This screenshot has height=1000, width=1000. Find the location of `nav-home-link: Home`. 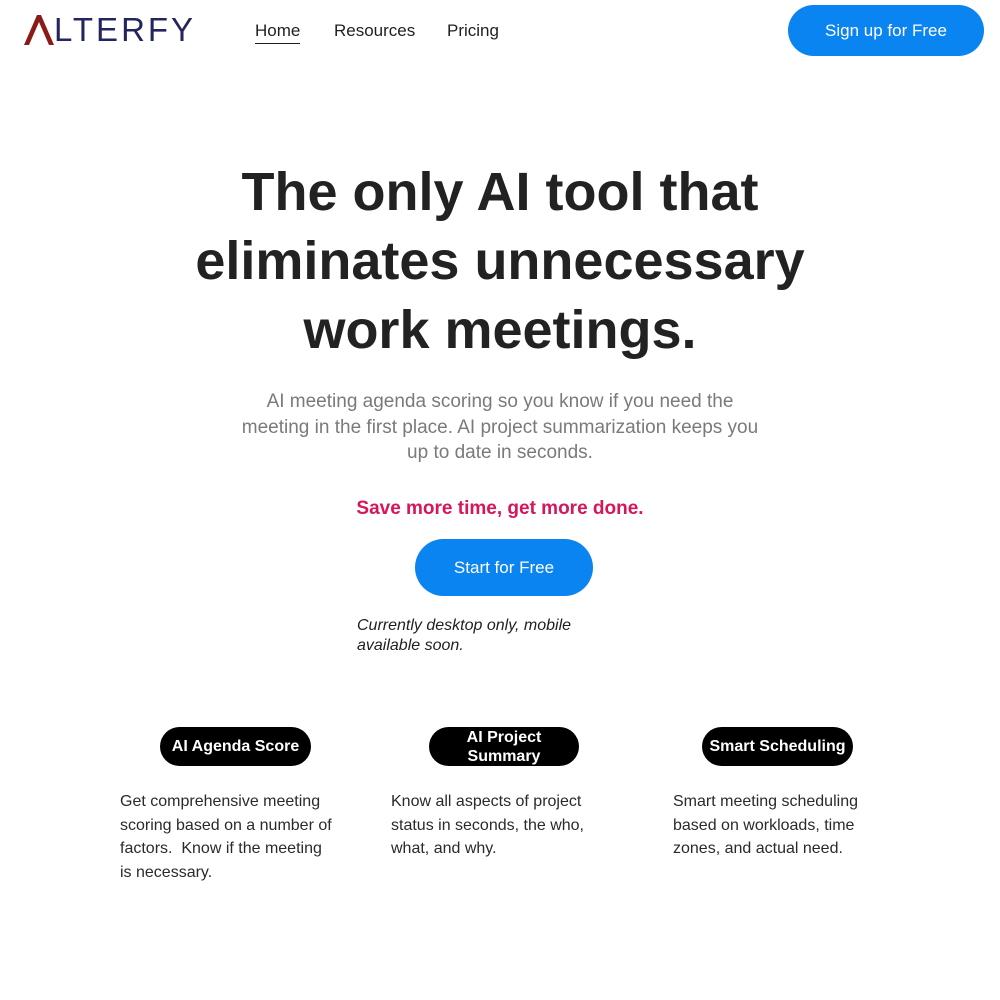

nav-home-link: Home is located at coordinates (278, 32).